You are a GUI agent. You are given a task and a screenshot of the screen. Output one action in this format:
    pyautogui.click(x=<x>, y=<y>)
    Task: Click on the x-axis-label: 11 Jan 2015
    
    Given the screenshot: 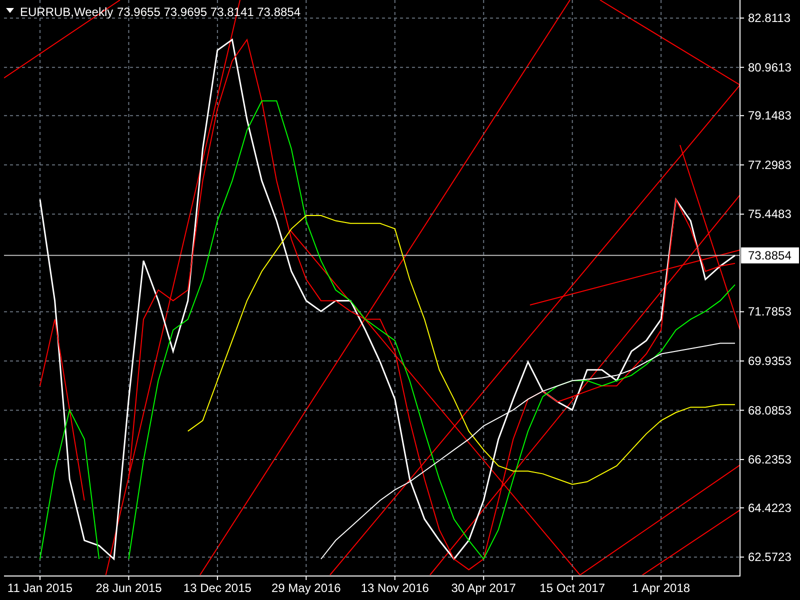 What is the action you would take?
    pyautogui.click(x=40, y=588)
    